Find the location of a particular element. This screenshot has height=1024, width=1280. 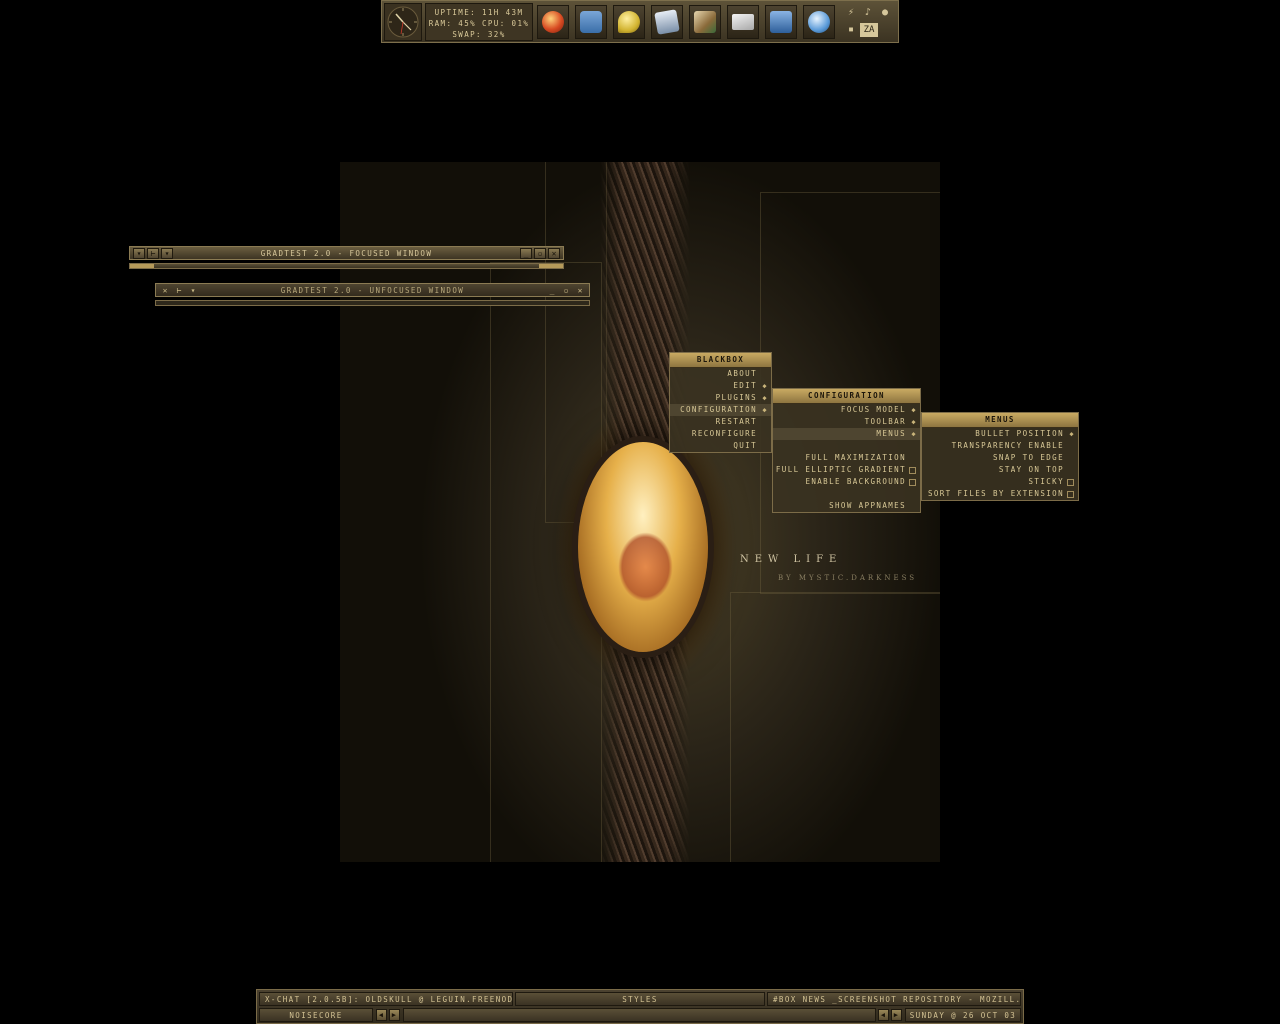

menu-item-sort-files-by-extension: SORT FILES BY EXTENSION is located at coordinates (1000, 494).